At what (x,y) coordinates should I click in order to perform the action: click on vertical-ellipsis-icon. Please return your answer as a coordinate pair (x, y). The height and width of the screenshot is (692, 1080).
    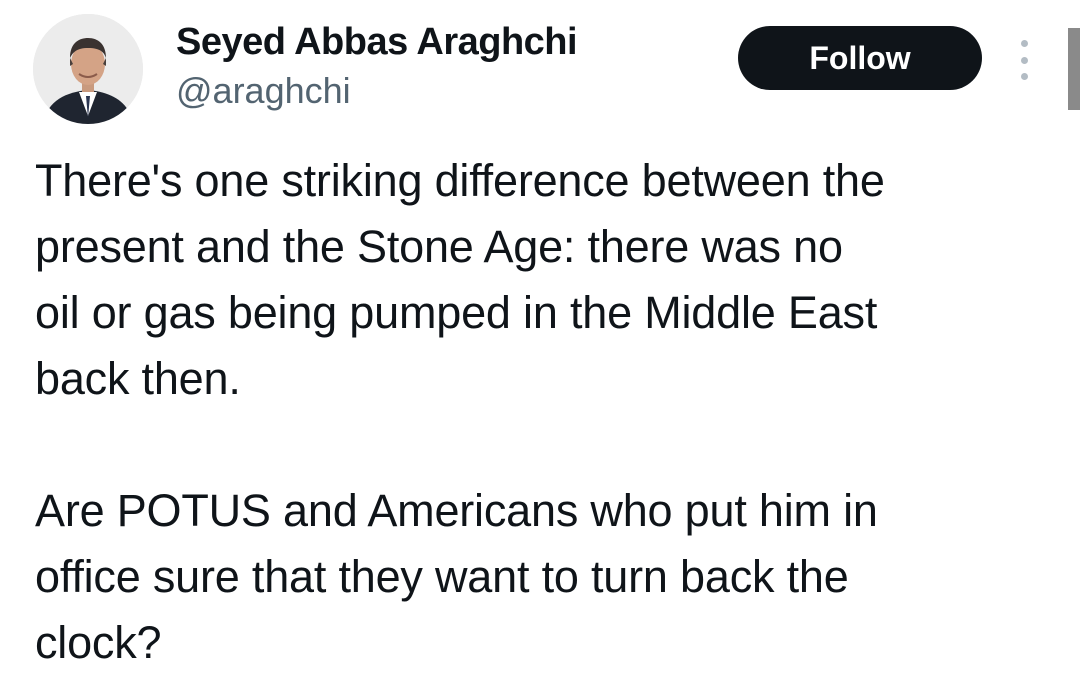
    Looking at the image, I should click on (1024, 60).